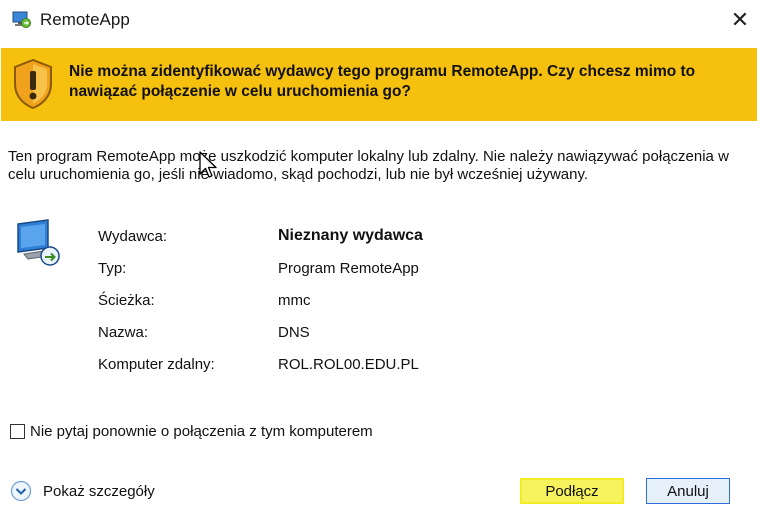 This screenshot has height=507, width=760. Describe the element at coordinates (294, 332) in the screenshot. I see `name-value: DNS` at that location.